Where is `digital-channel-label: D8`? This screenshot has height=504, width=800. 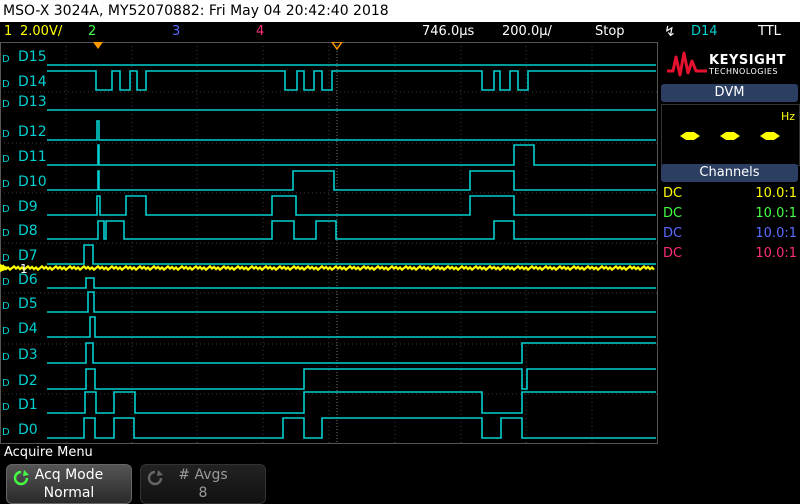 digital-channel-label: D8 is located at coordinates (28, 231).